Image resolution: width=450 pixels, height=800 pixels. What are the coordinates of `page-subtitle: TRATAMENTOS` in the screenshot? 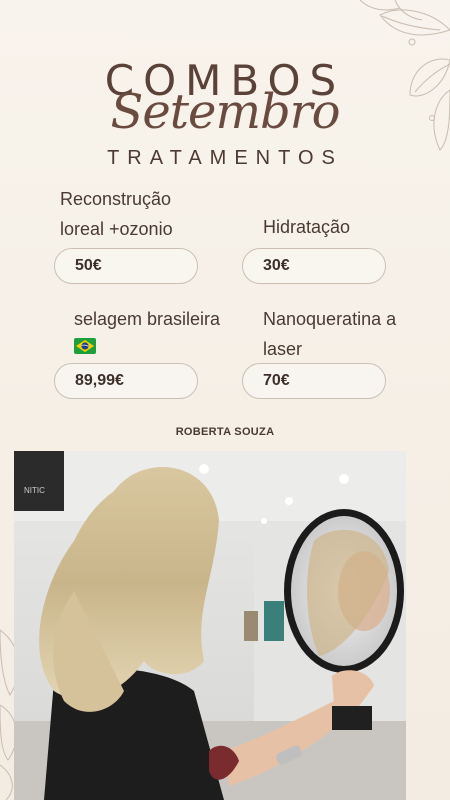 It's located at (225, 158).